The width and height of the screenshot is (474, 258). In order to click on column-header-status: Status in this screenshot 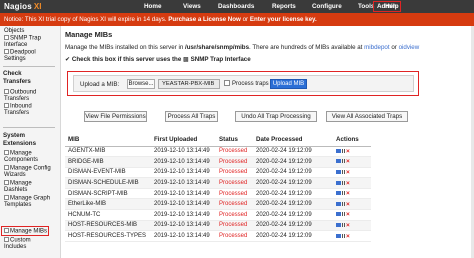, I will do `click(234, 140)`.